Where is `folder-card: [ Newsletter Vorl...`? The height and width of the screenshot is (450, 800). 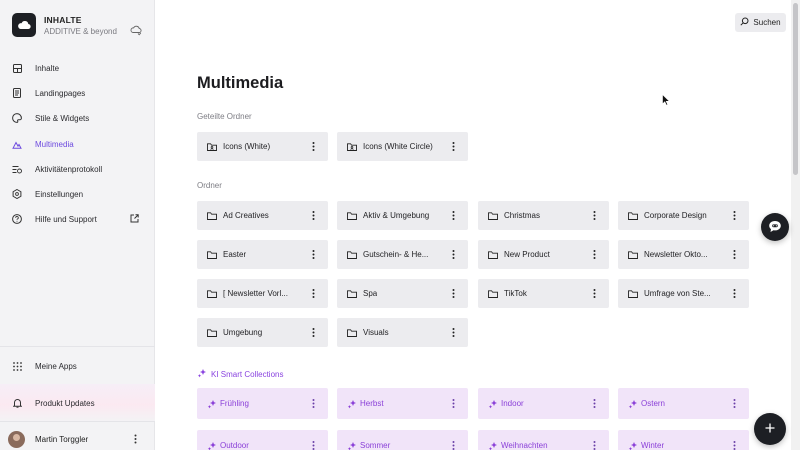 folder-card: [ Newsletter Vorl... is located at coordinates (262, 293).